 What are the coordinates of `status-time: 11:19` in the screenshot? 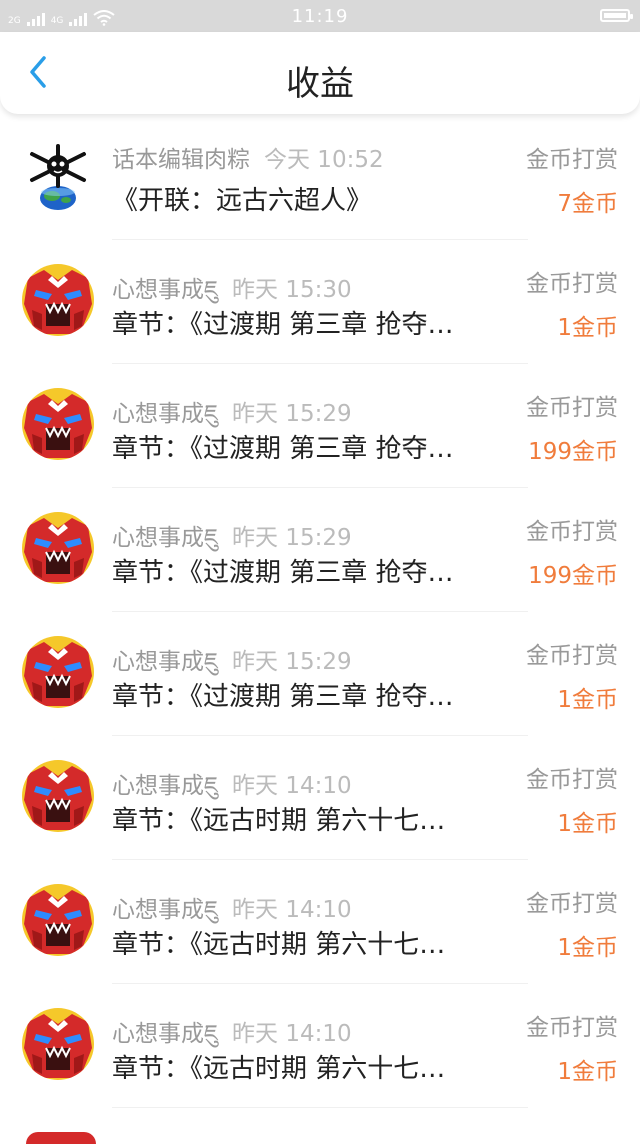 It's located at (320, 16).